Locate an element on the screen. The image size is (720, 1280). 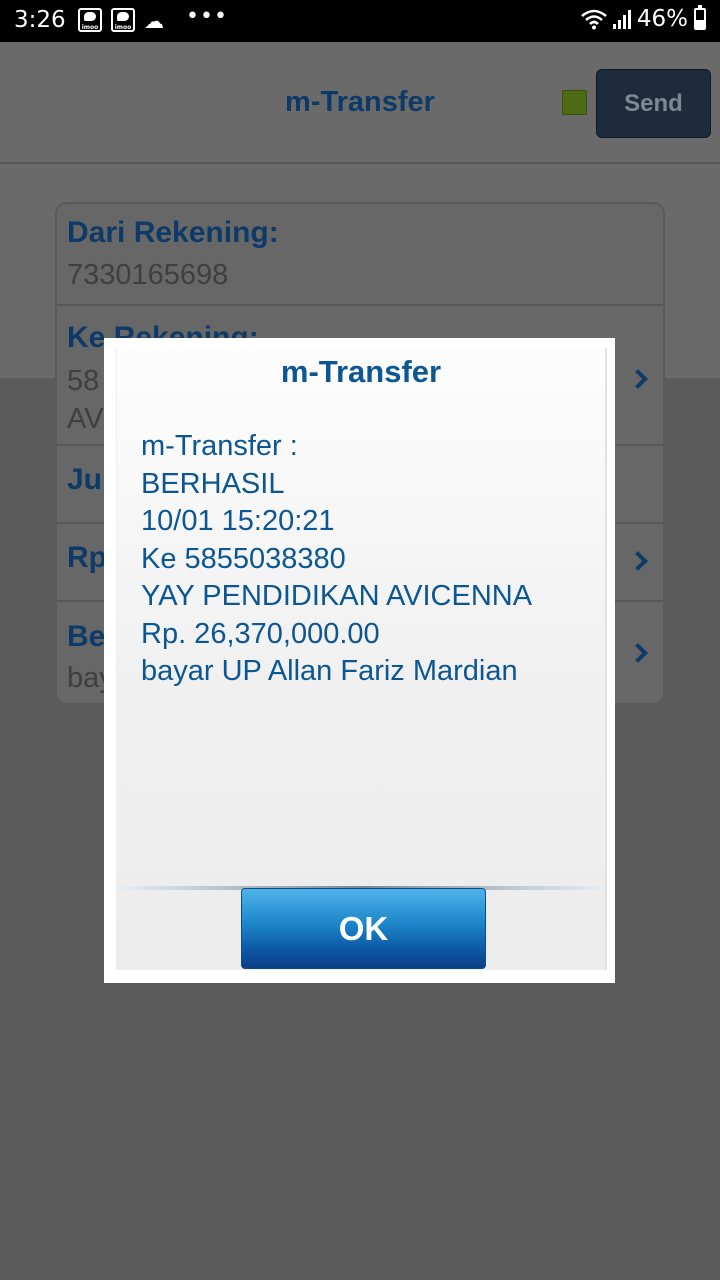
battery-icon is located at coordinates (700, 17).